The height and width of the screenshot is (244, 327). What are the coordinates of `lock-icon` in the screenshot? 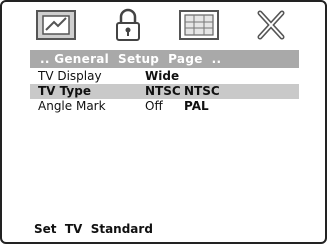 It's located at (128, 25).